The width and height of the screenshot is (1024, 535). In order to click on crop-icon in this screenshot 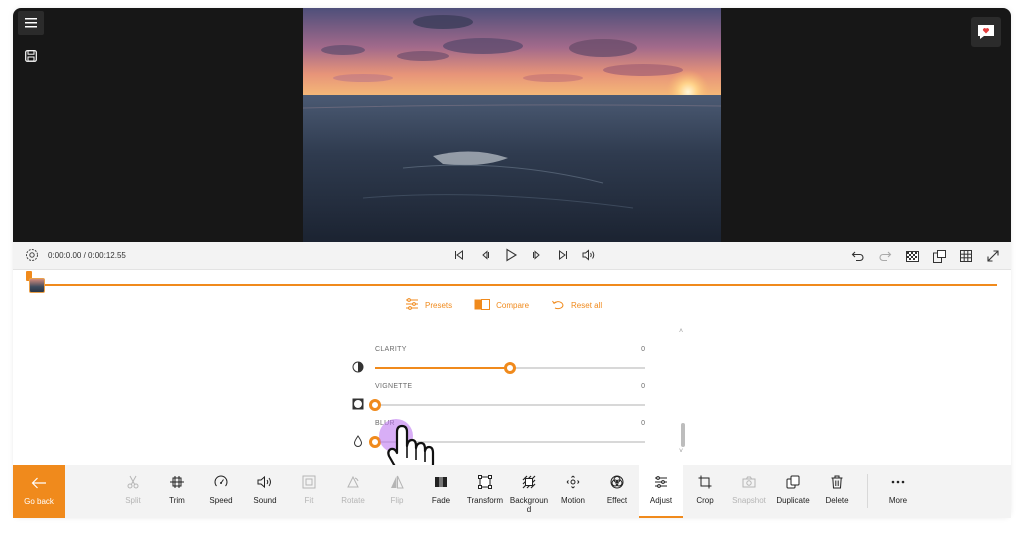, I will do `click(705, 482)`.